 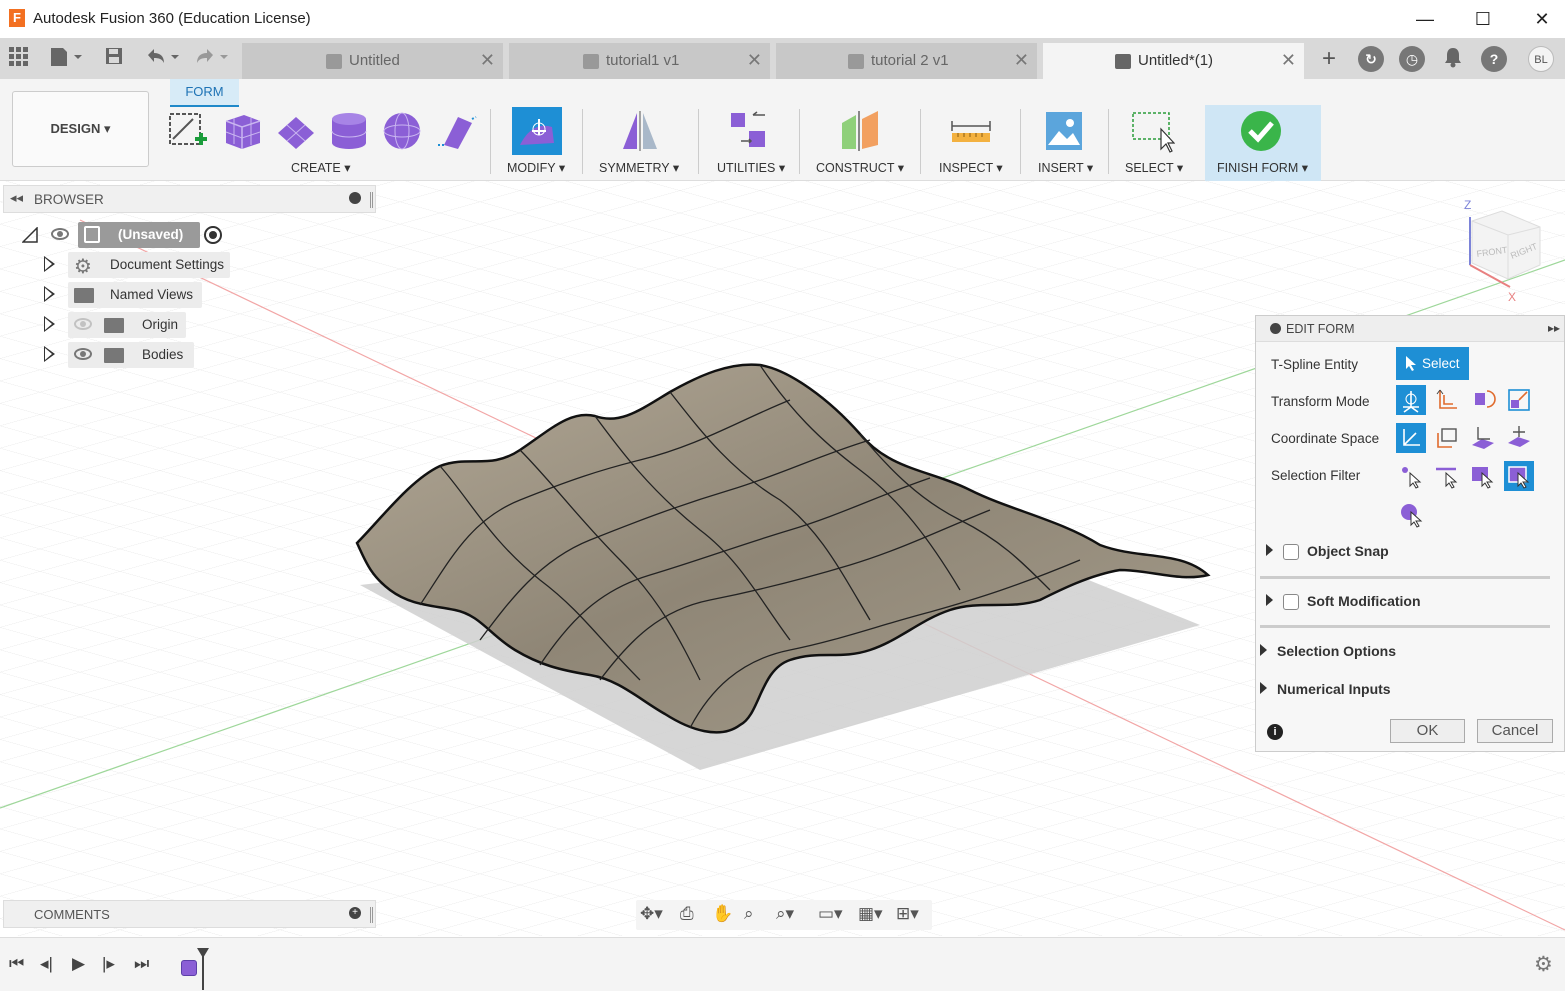 I want to click on box-icon, so click(x=242, y=132).